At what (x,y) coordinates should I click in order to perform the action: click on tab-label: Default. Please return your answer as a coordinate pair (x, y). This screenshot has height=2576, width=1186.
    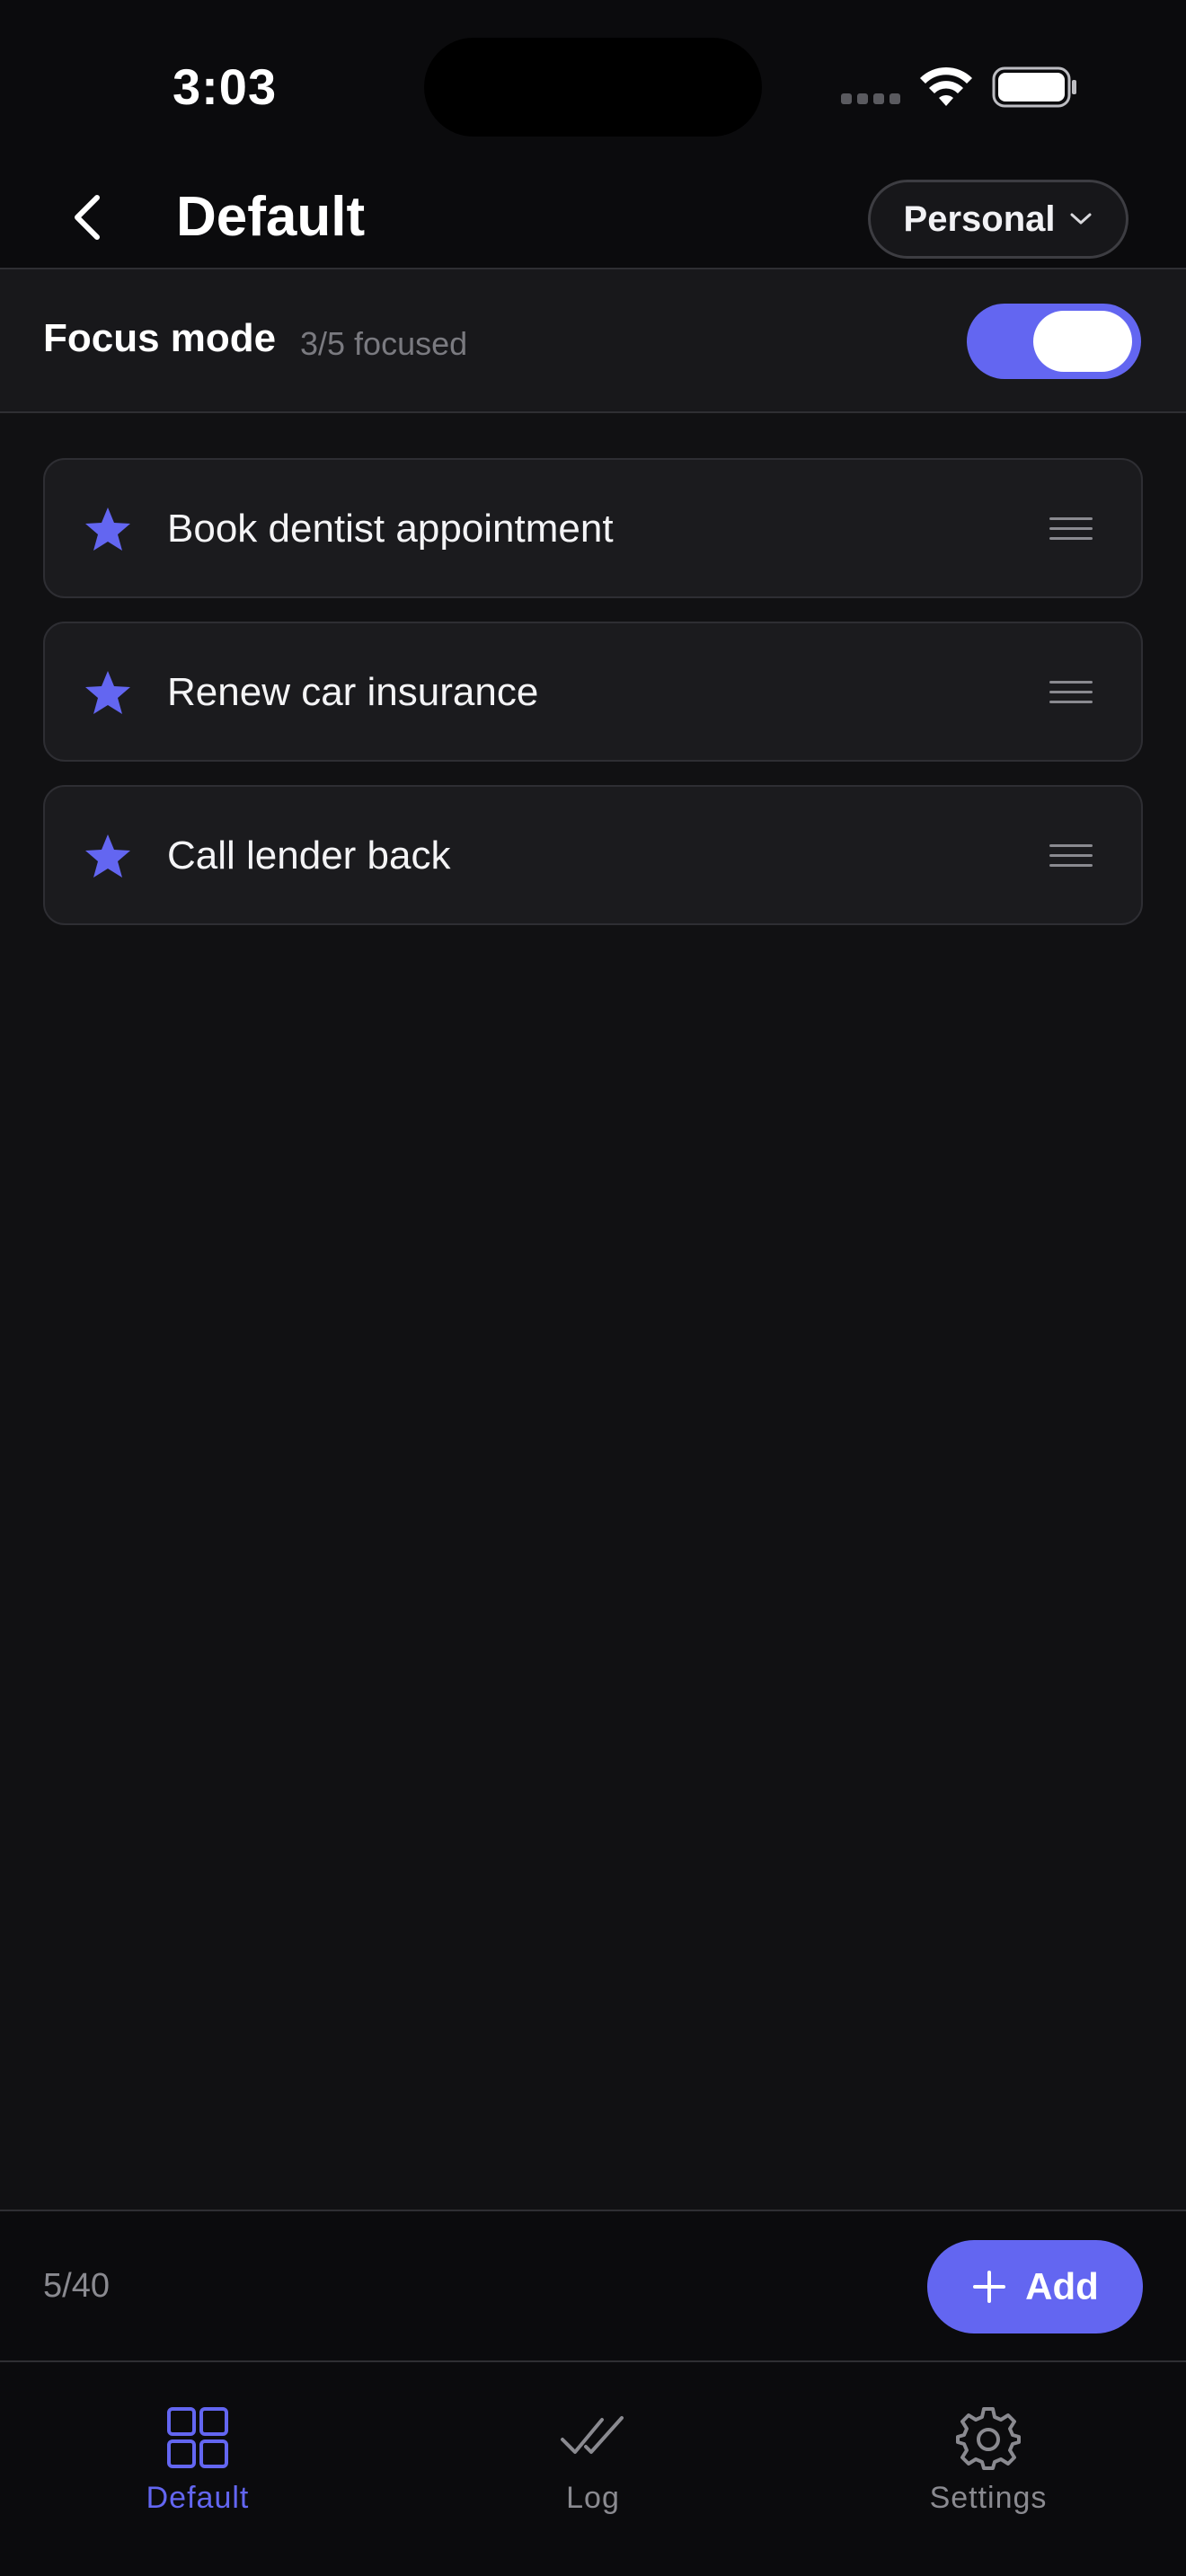
    Looking at the image, I should click on (198, 2498).